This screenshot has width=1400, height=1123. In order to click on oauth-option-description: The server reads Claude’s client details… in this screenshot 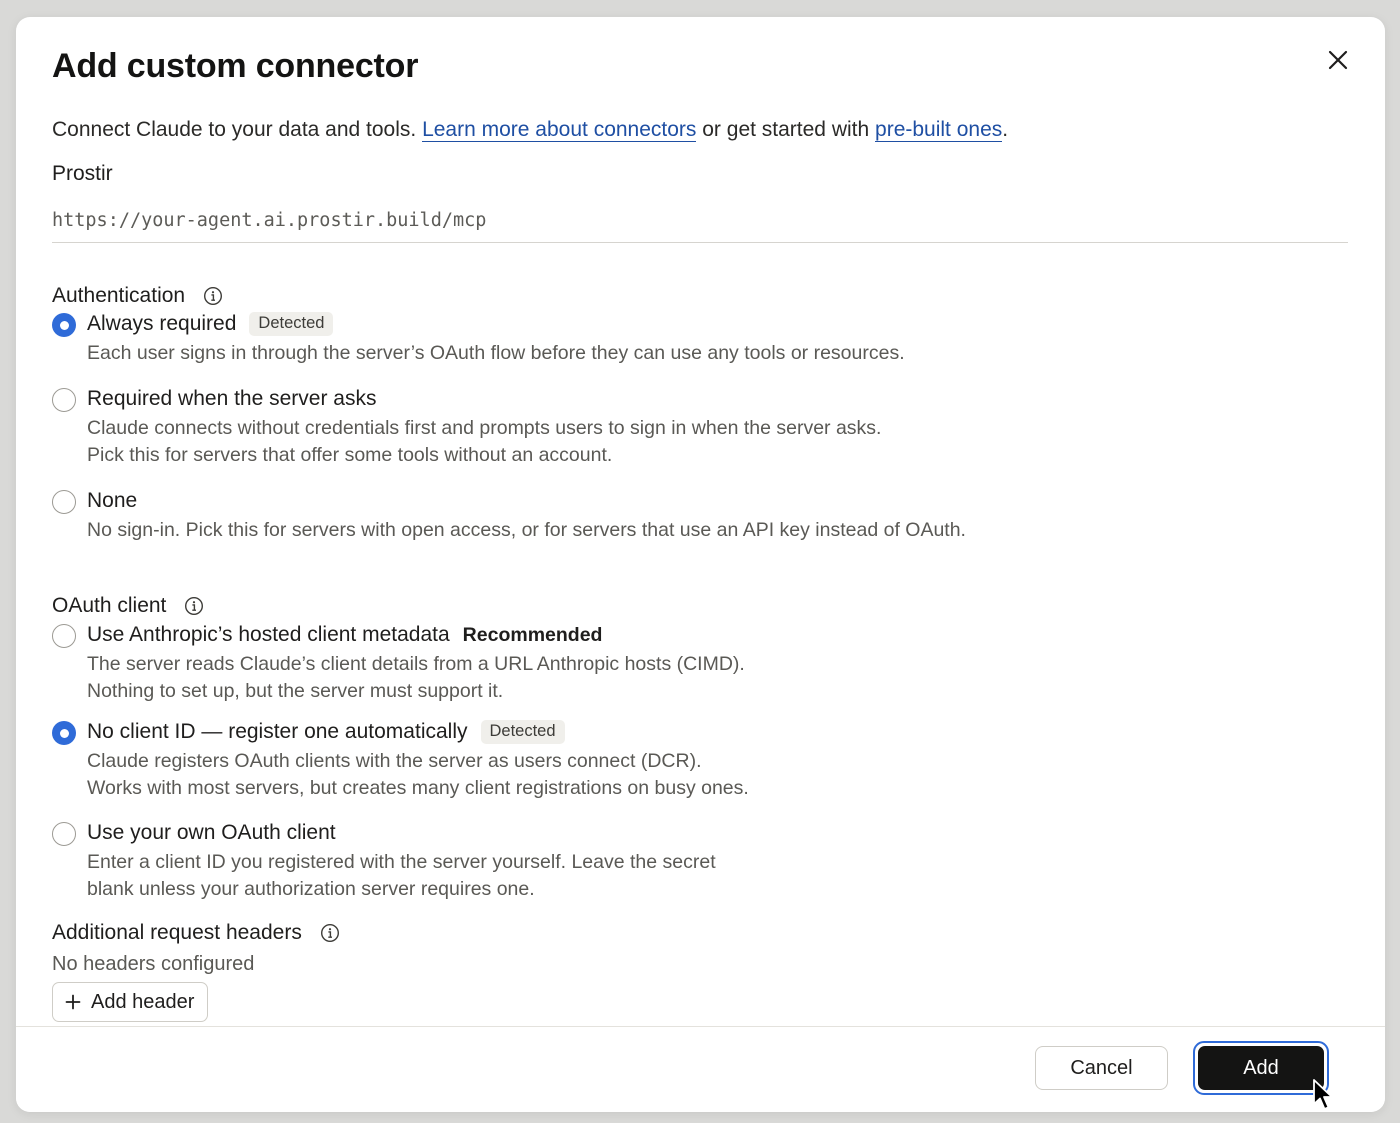, I will do `click(416, 678)`.